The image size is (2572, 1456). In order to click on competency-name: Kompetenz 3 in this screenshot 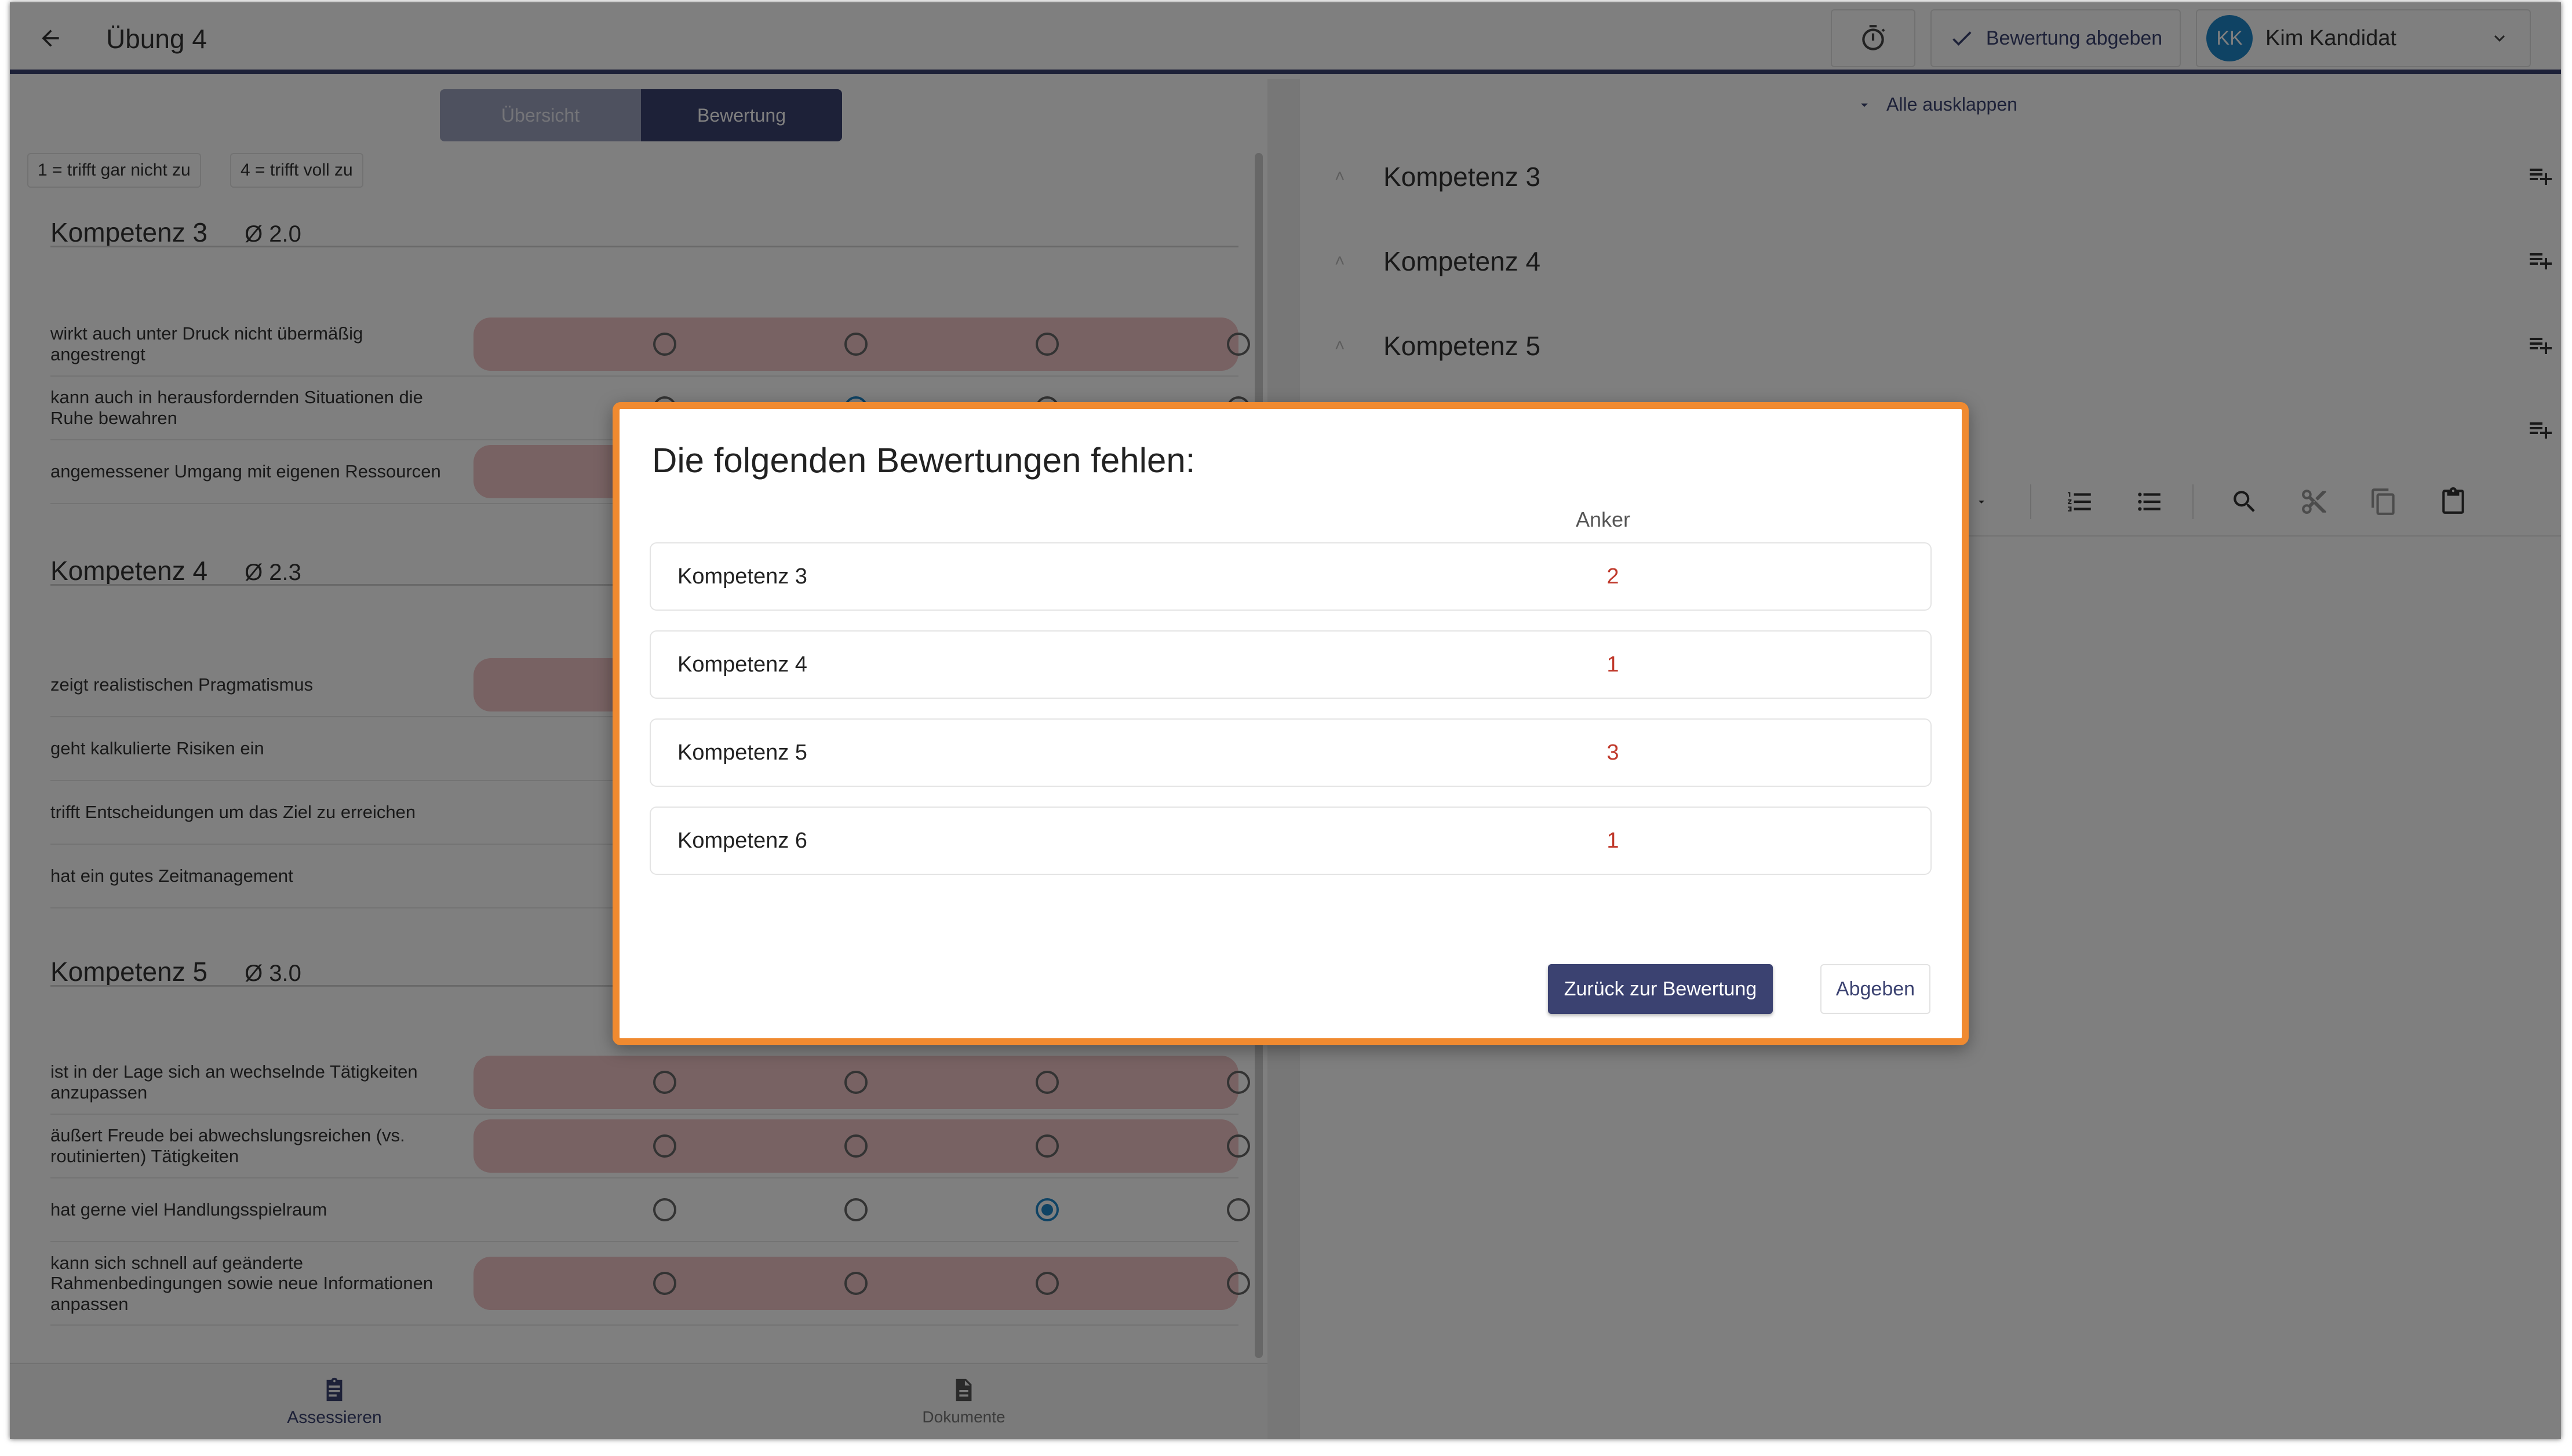, I will do `click(742, 577)`.